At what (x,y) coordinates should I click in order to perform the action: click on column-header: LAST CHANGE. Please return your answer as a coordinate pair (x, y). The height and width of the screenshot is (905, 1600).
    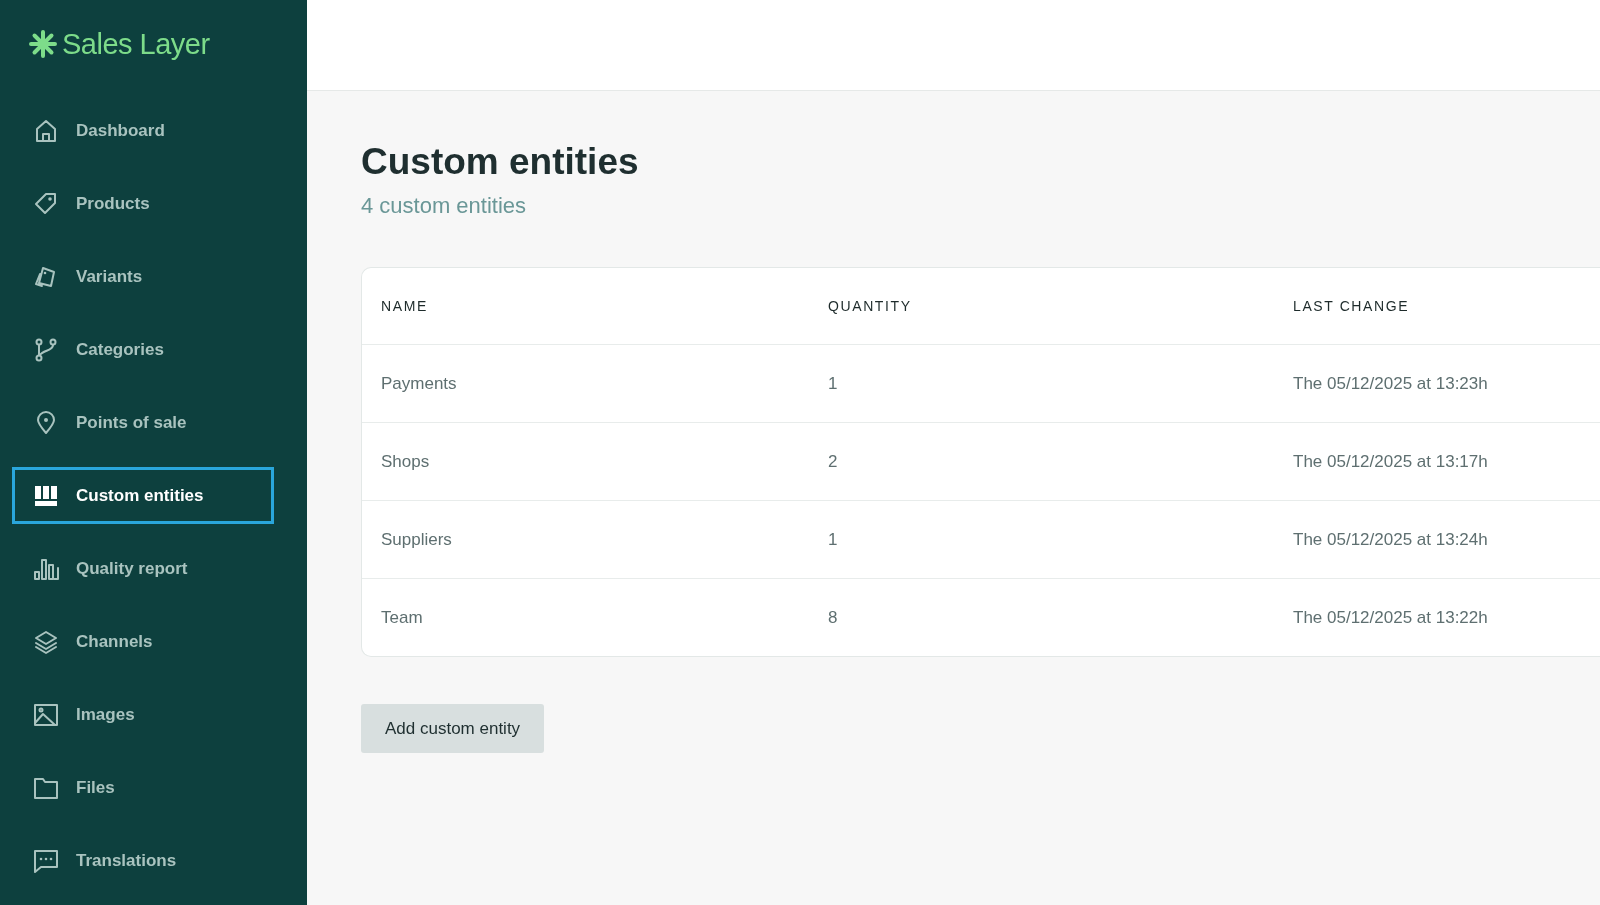
    Looking at the image, I should click on (1352, 306).